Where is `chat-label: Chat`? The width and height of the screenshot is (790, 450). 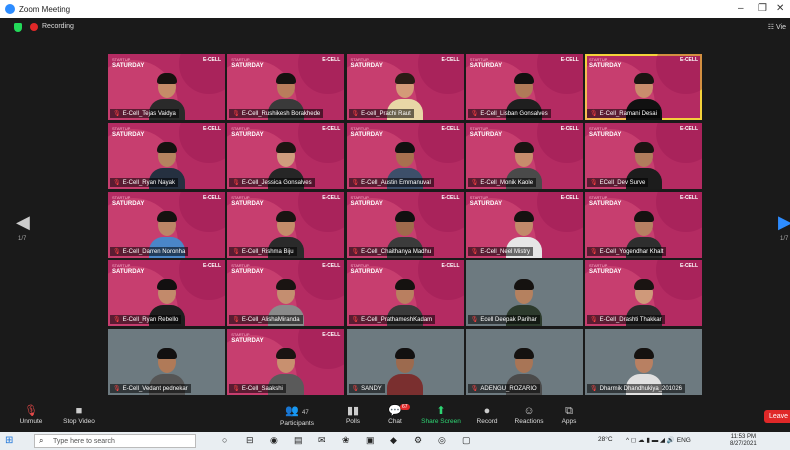
chat-label: Chat is located at coordinates (395, 421).